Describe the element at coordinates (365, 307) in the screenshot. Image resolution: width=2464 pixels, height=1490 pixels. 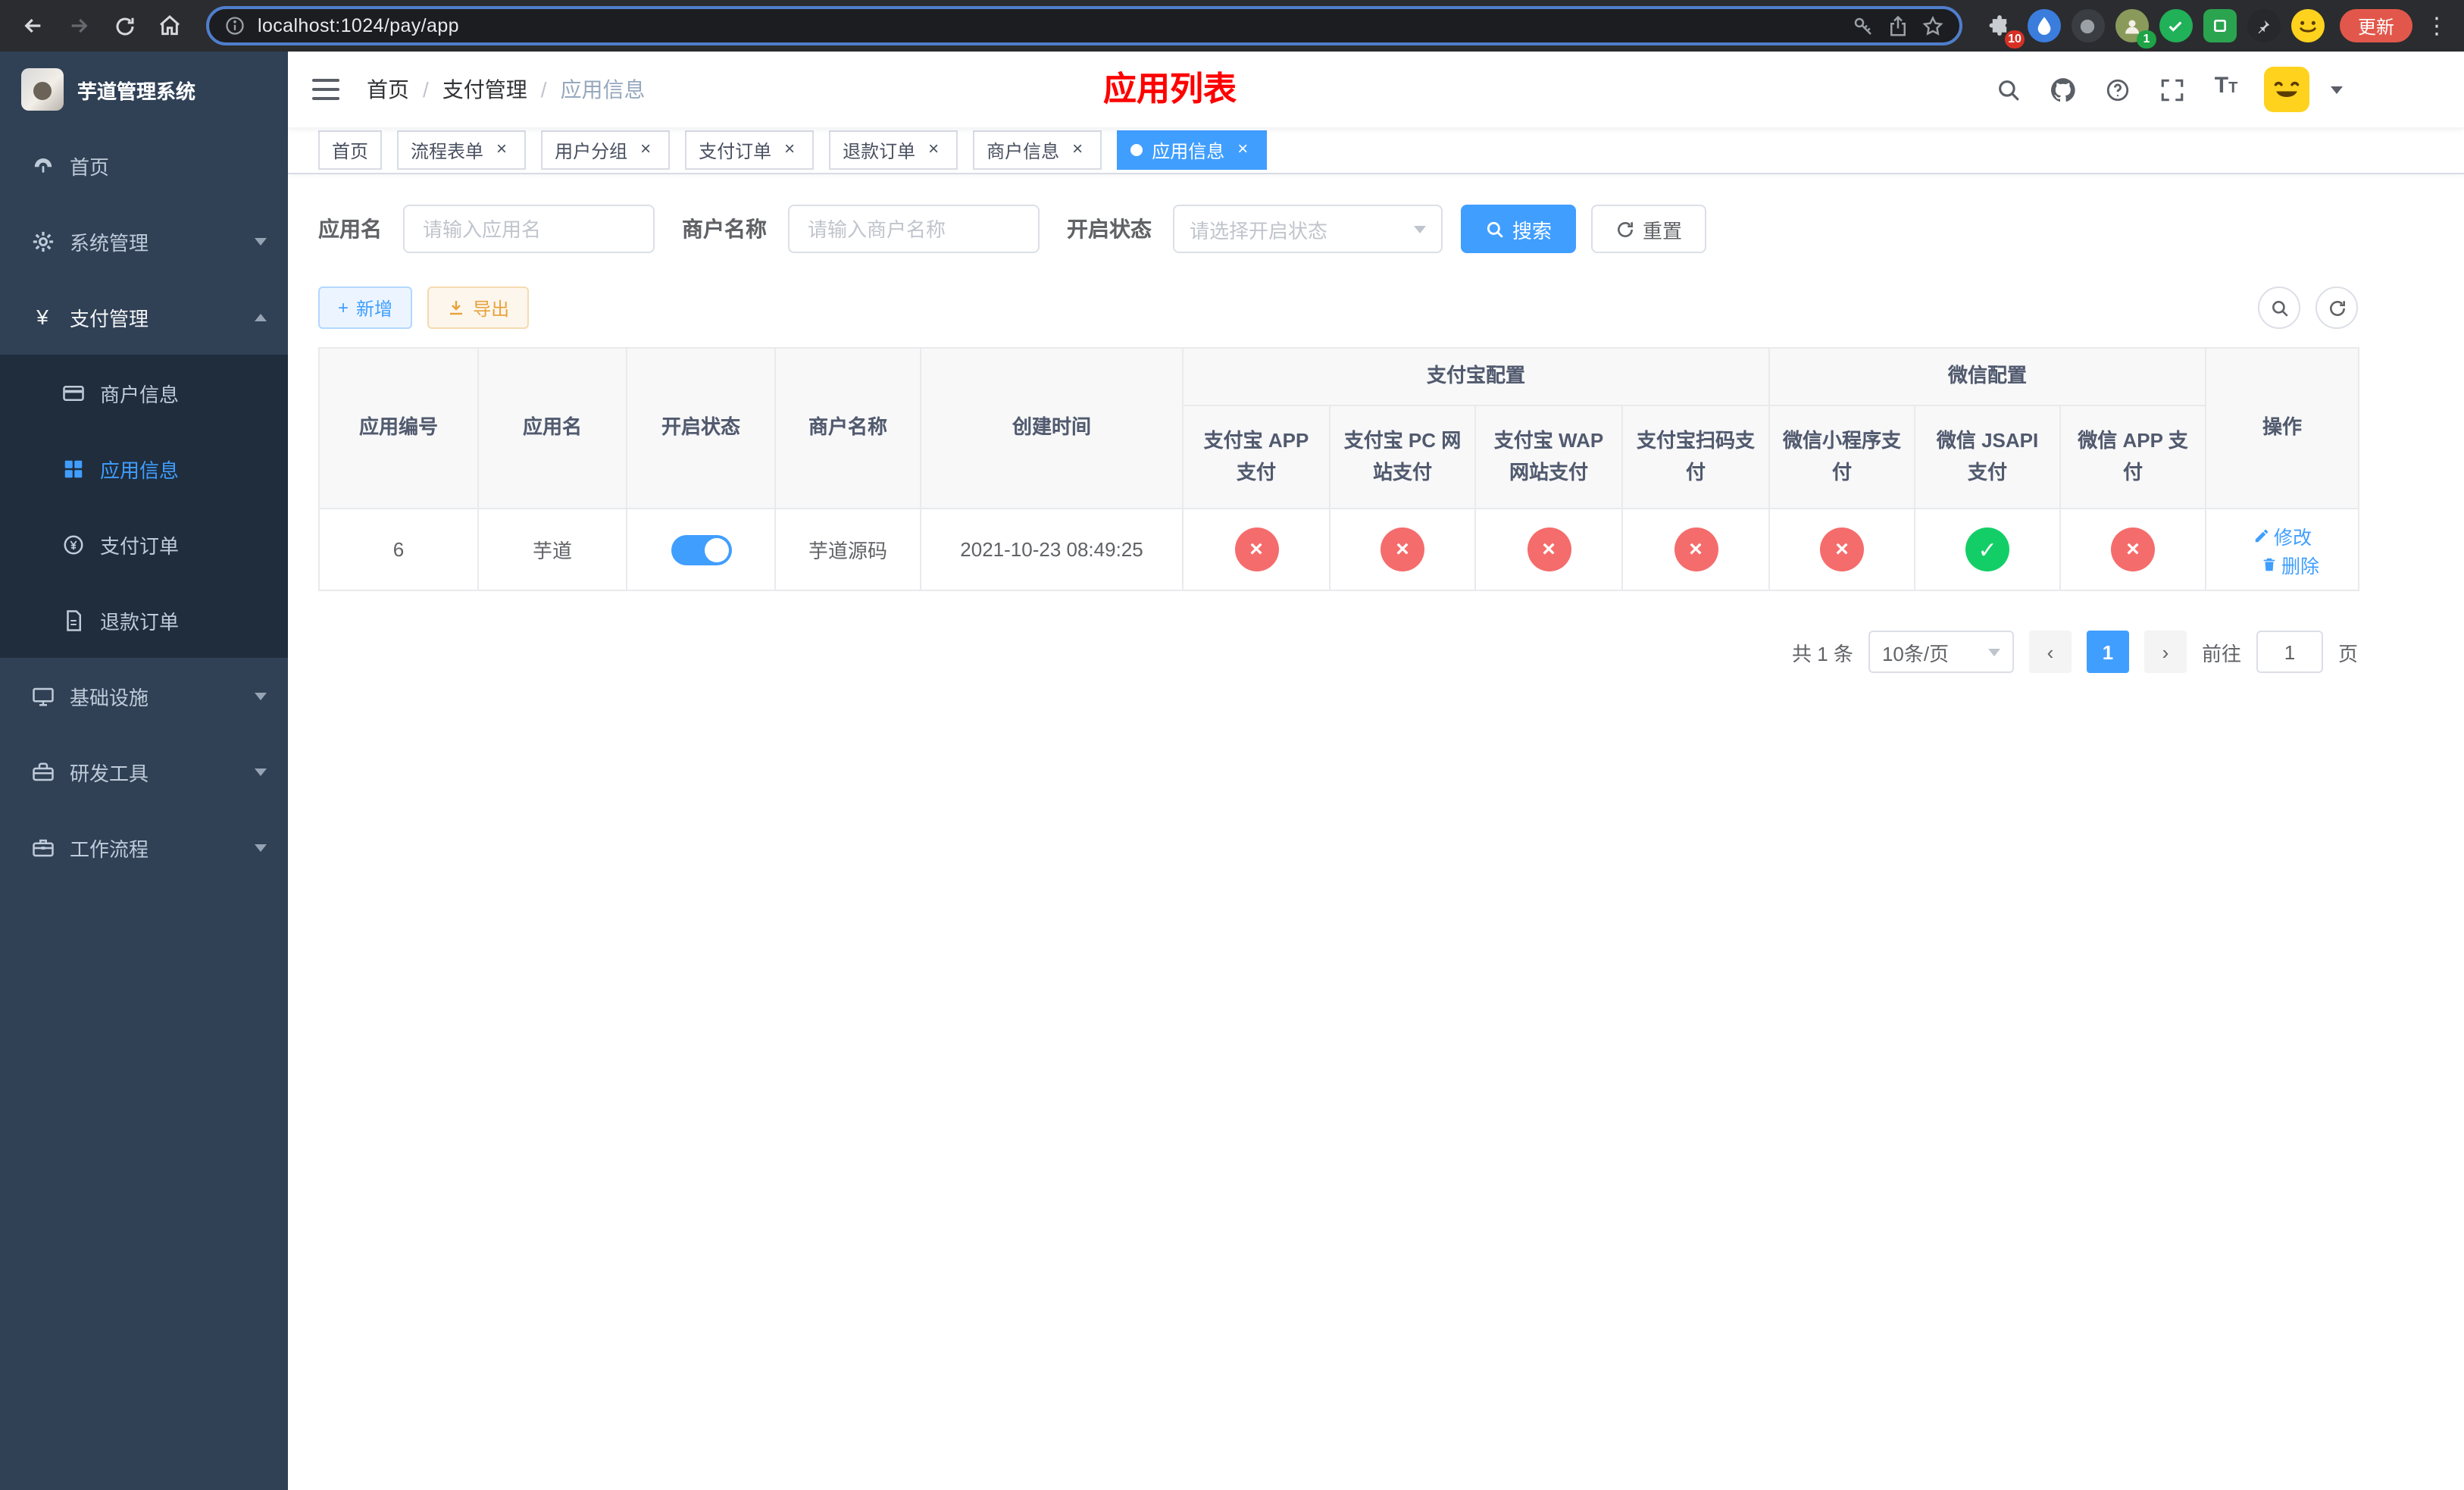
I see `add-button: + 新增` at that location.